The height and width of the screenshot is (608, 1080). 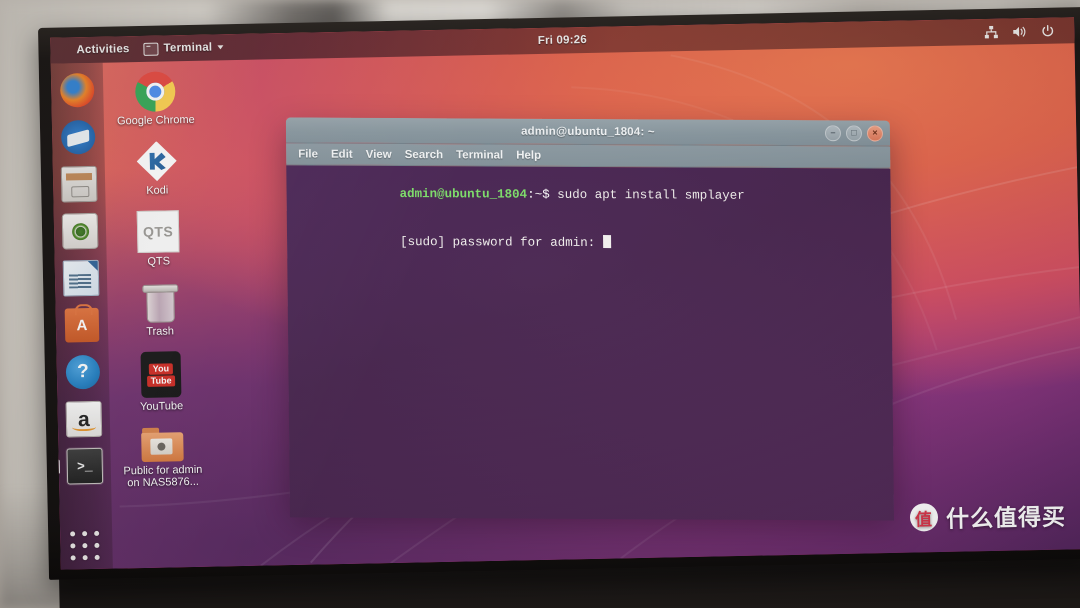 I want to click on minimize-button: –, so click(x=833, y=132).